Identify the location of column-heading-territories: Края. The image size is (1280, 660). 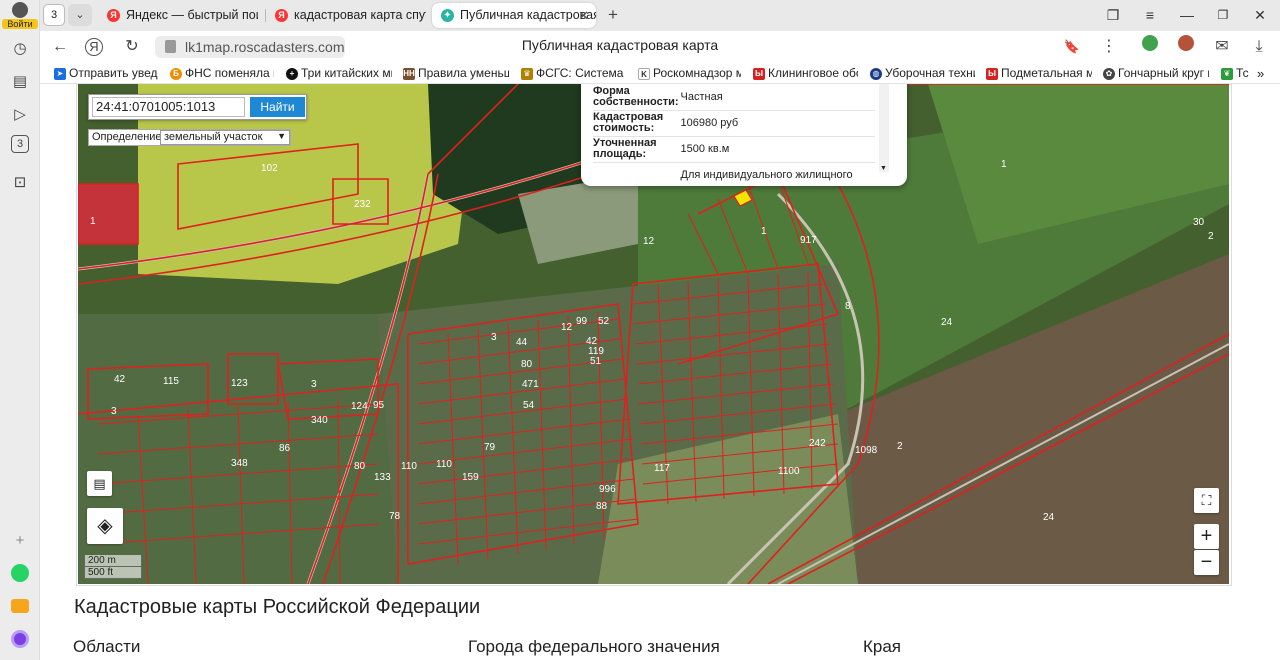
(882, 646).